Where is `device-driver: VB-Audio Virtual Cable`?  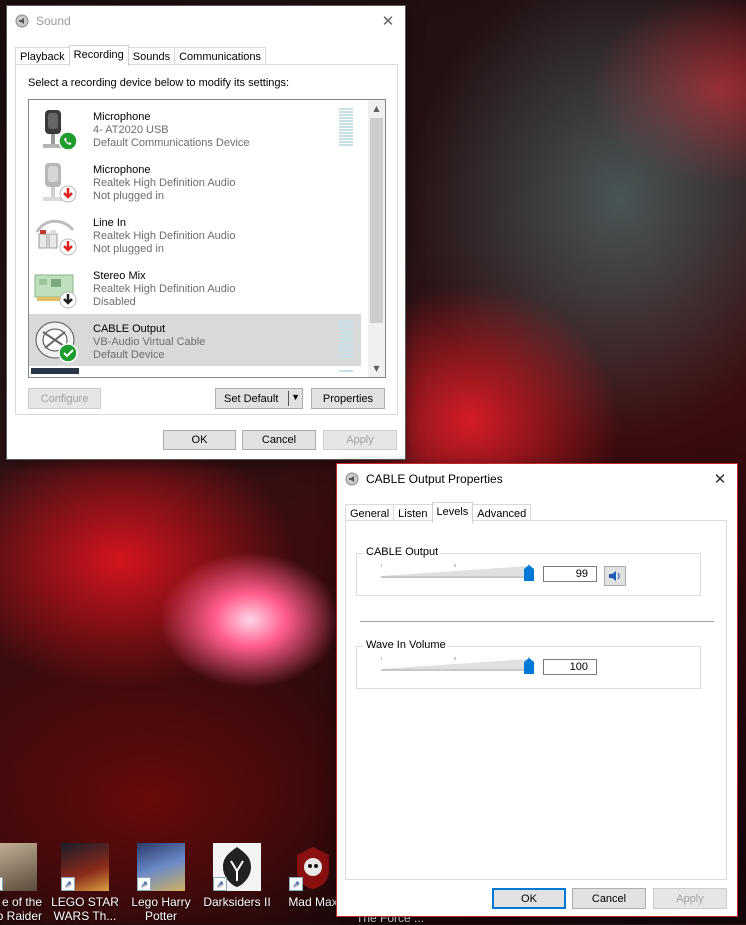 device-driver: VB-Audio Virtual Cable is located at coordinates (149, 342).